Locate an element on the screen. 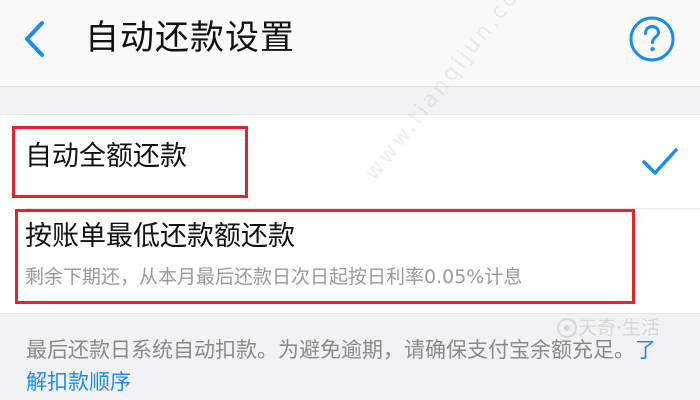  option-minimum-repayment-label: 按账单最低还款额还款 is located at coordinates (160, 236).